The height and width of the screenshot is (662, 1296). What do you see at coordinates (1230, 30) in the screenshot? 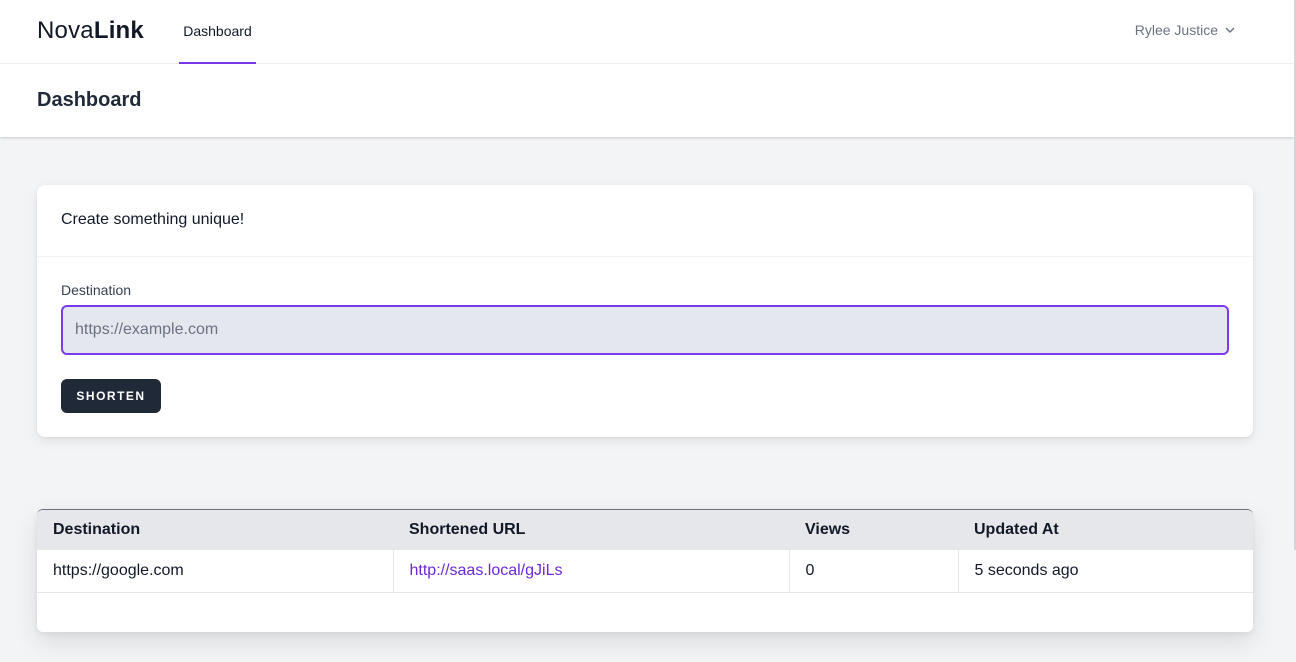
I see `chevron-down-icon` at bounding box center [1230, 30].